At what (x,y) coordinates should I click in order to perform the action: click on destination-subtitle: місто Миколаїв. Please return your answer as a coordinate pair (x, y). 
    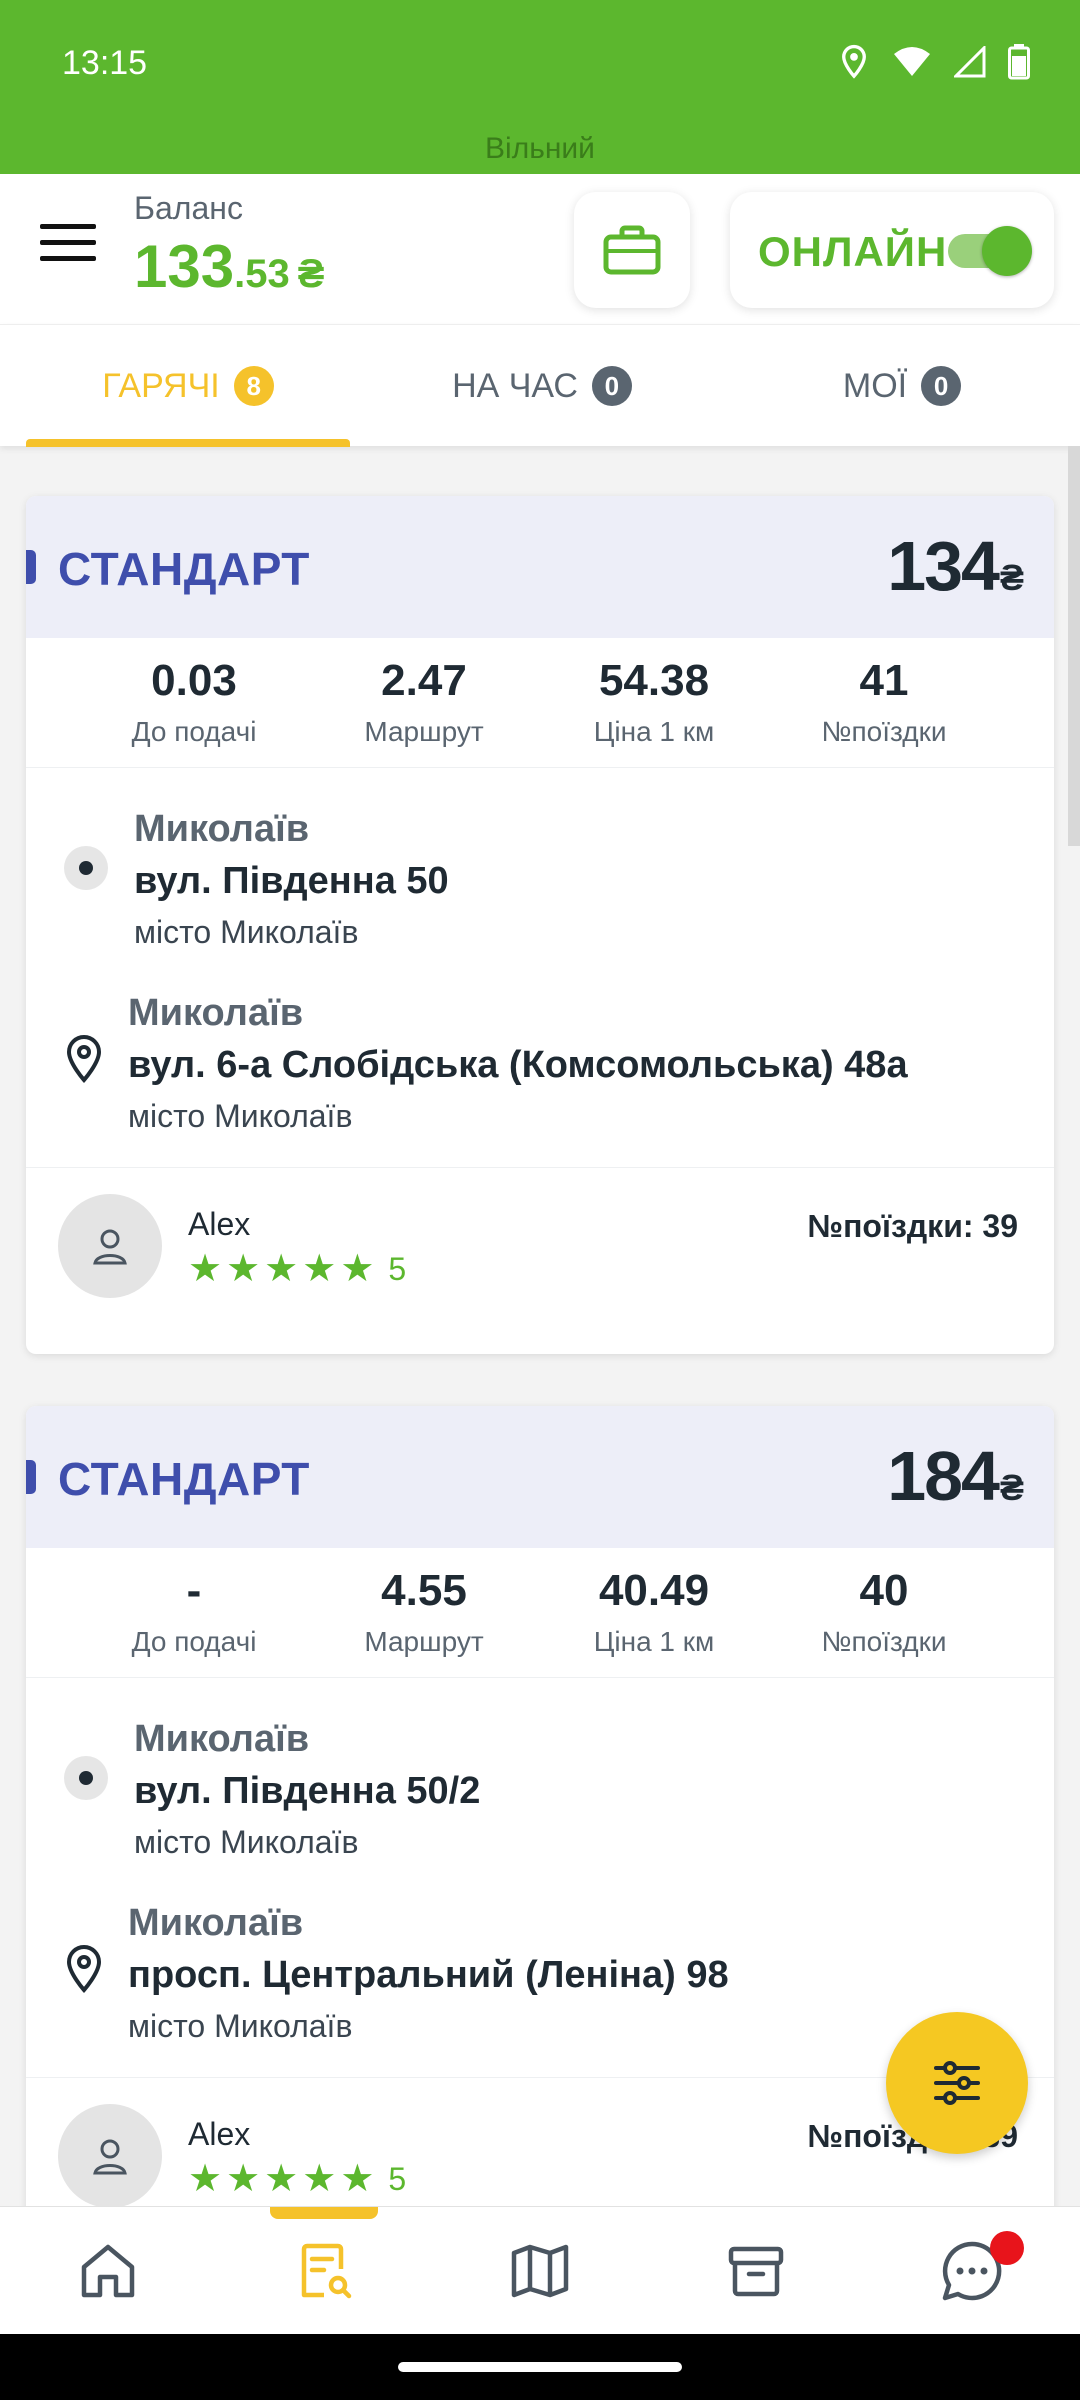
    Looking at the image, I should click on (240, 1116).